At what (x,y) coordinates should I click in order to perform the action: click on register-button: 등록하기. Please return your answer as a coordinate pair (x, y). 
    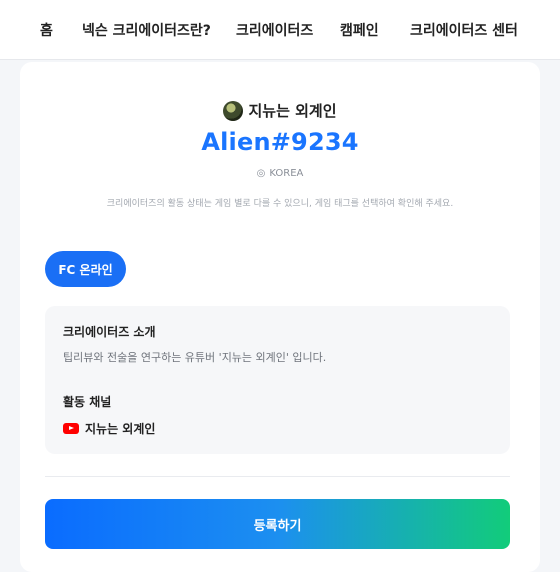
    Looking at the image, I should click on (277, 524).